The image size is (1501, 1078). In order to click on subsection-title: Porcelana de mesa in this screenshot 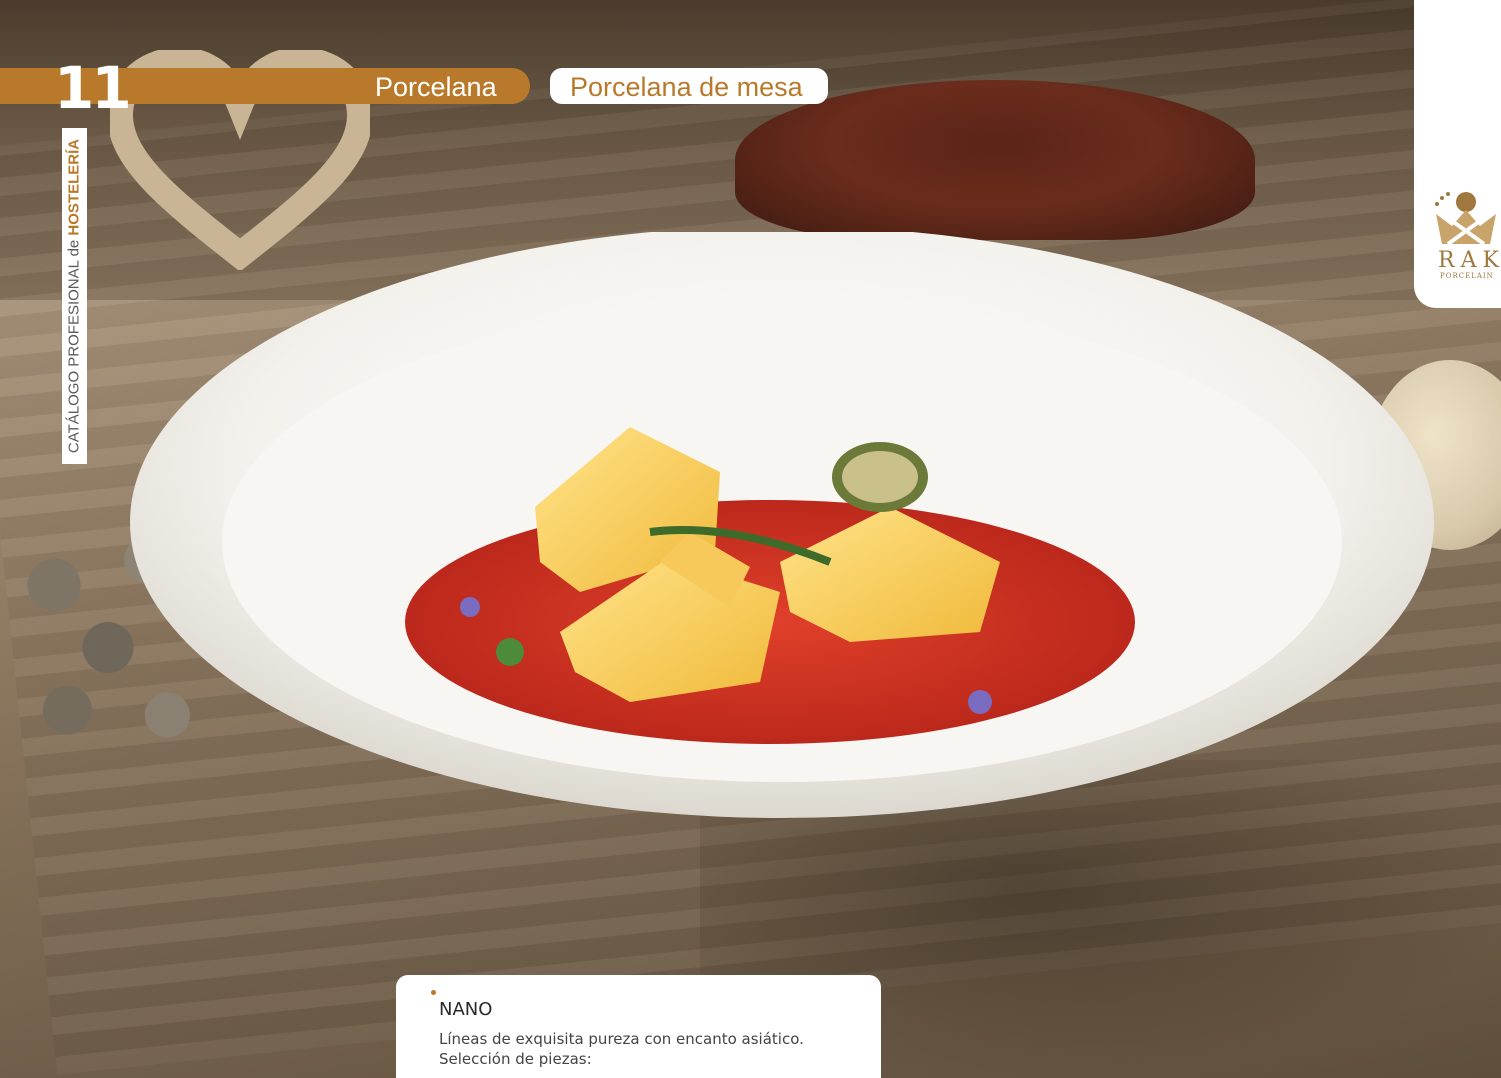, I will do `click(686, 87)`.